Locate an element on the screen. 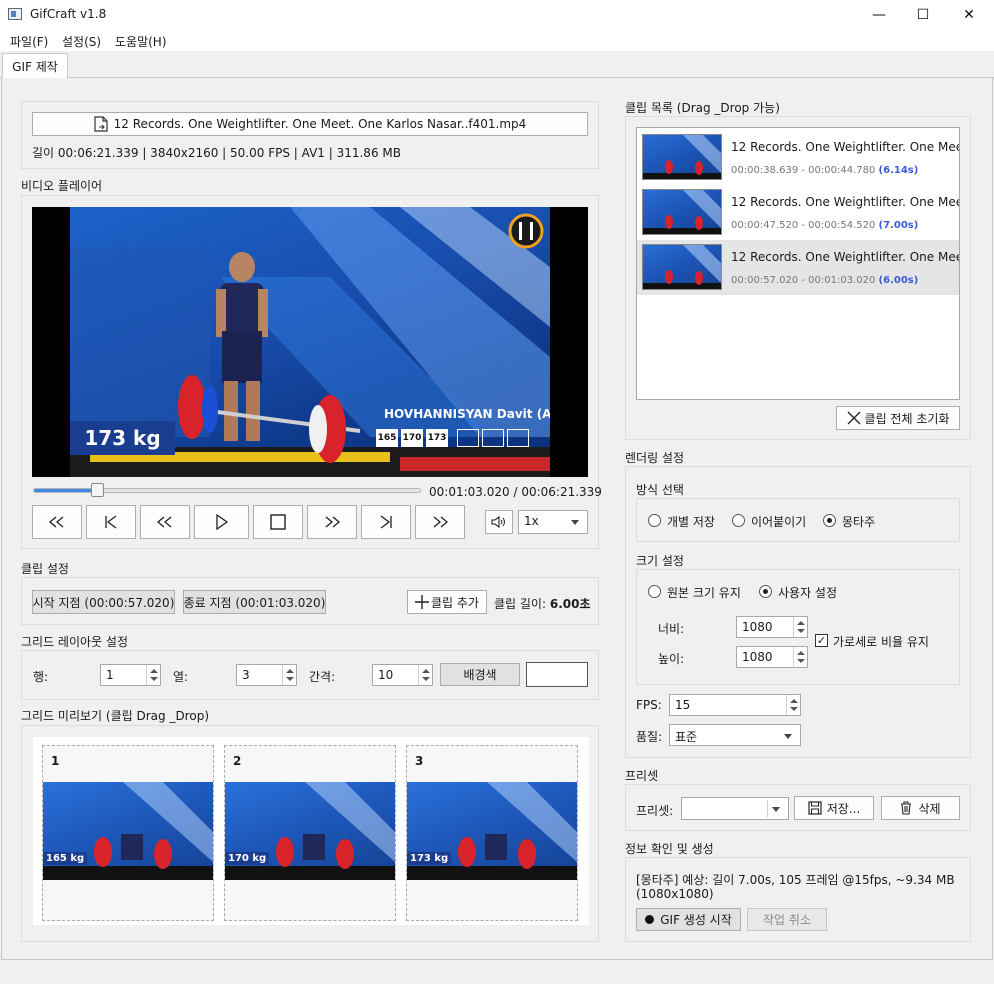 The height and width of the screenshot is (984, 994). set-start-button: 시작 지점 (00:00:57.020) is located at coordinates (103, 602).